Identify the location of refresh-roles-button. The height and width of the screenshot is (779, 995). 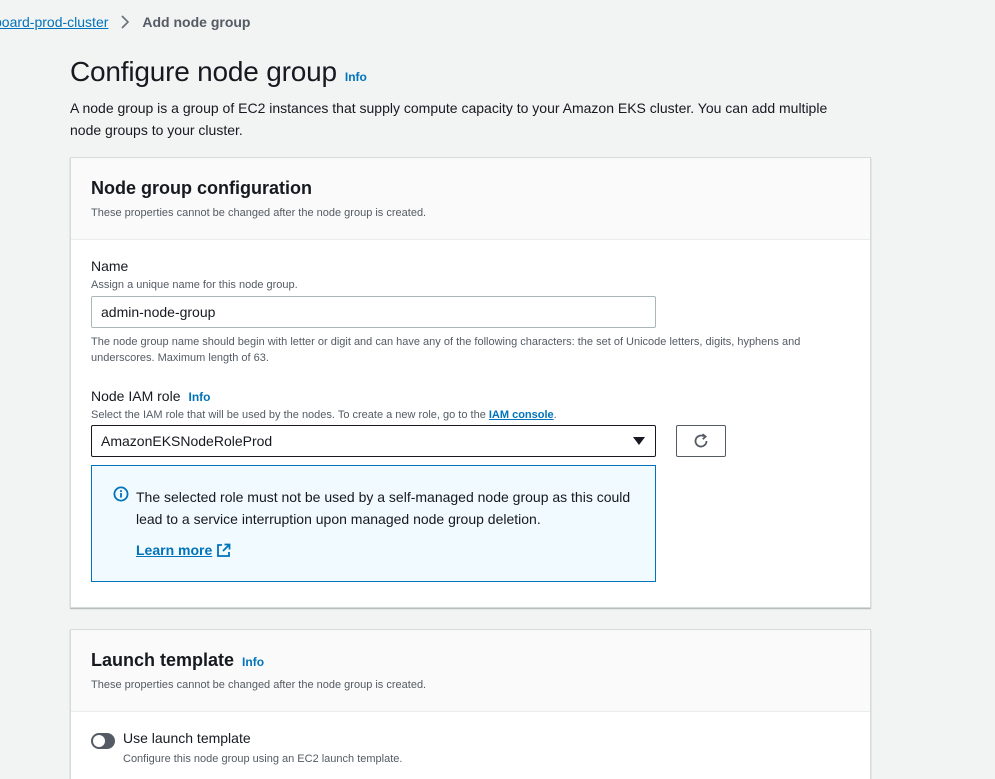
(701, 441).